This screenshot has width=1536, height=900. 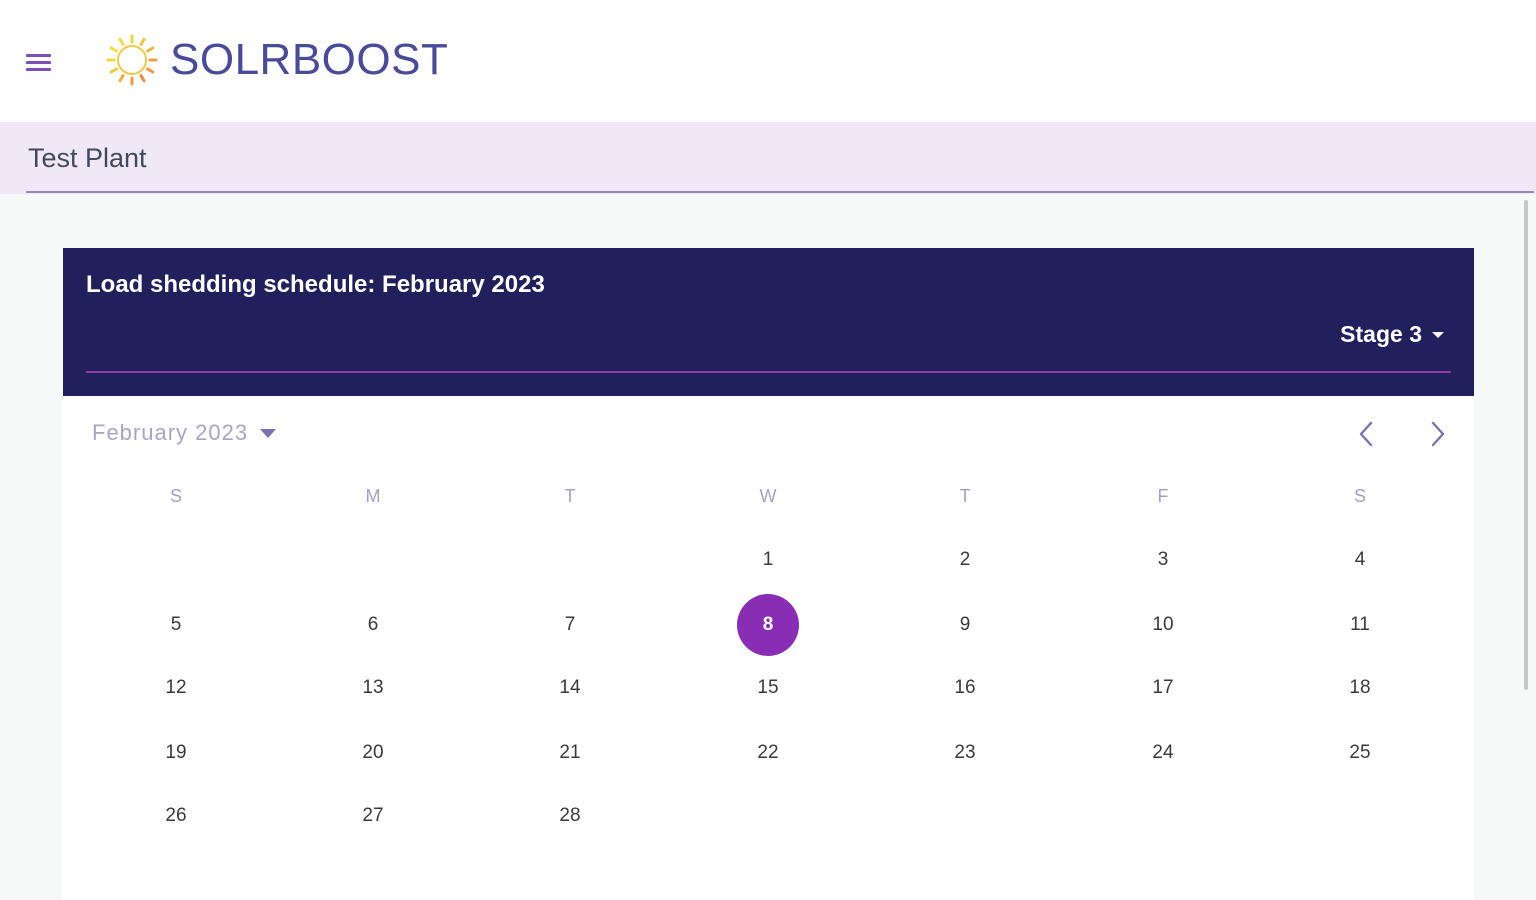 What do you see at coordinates (176, 816) in the screenshot?
I see `calendar-day: 26` at bounding box center [176, 816].